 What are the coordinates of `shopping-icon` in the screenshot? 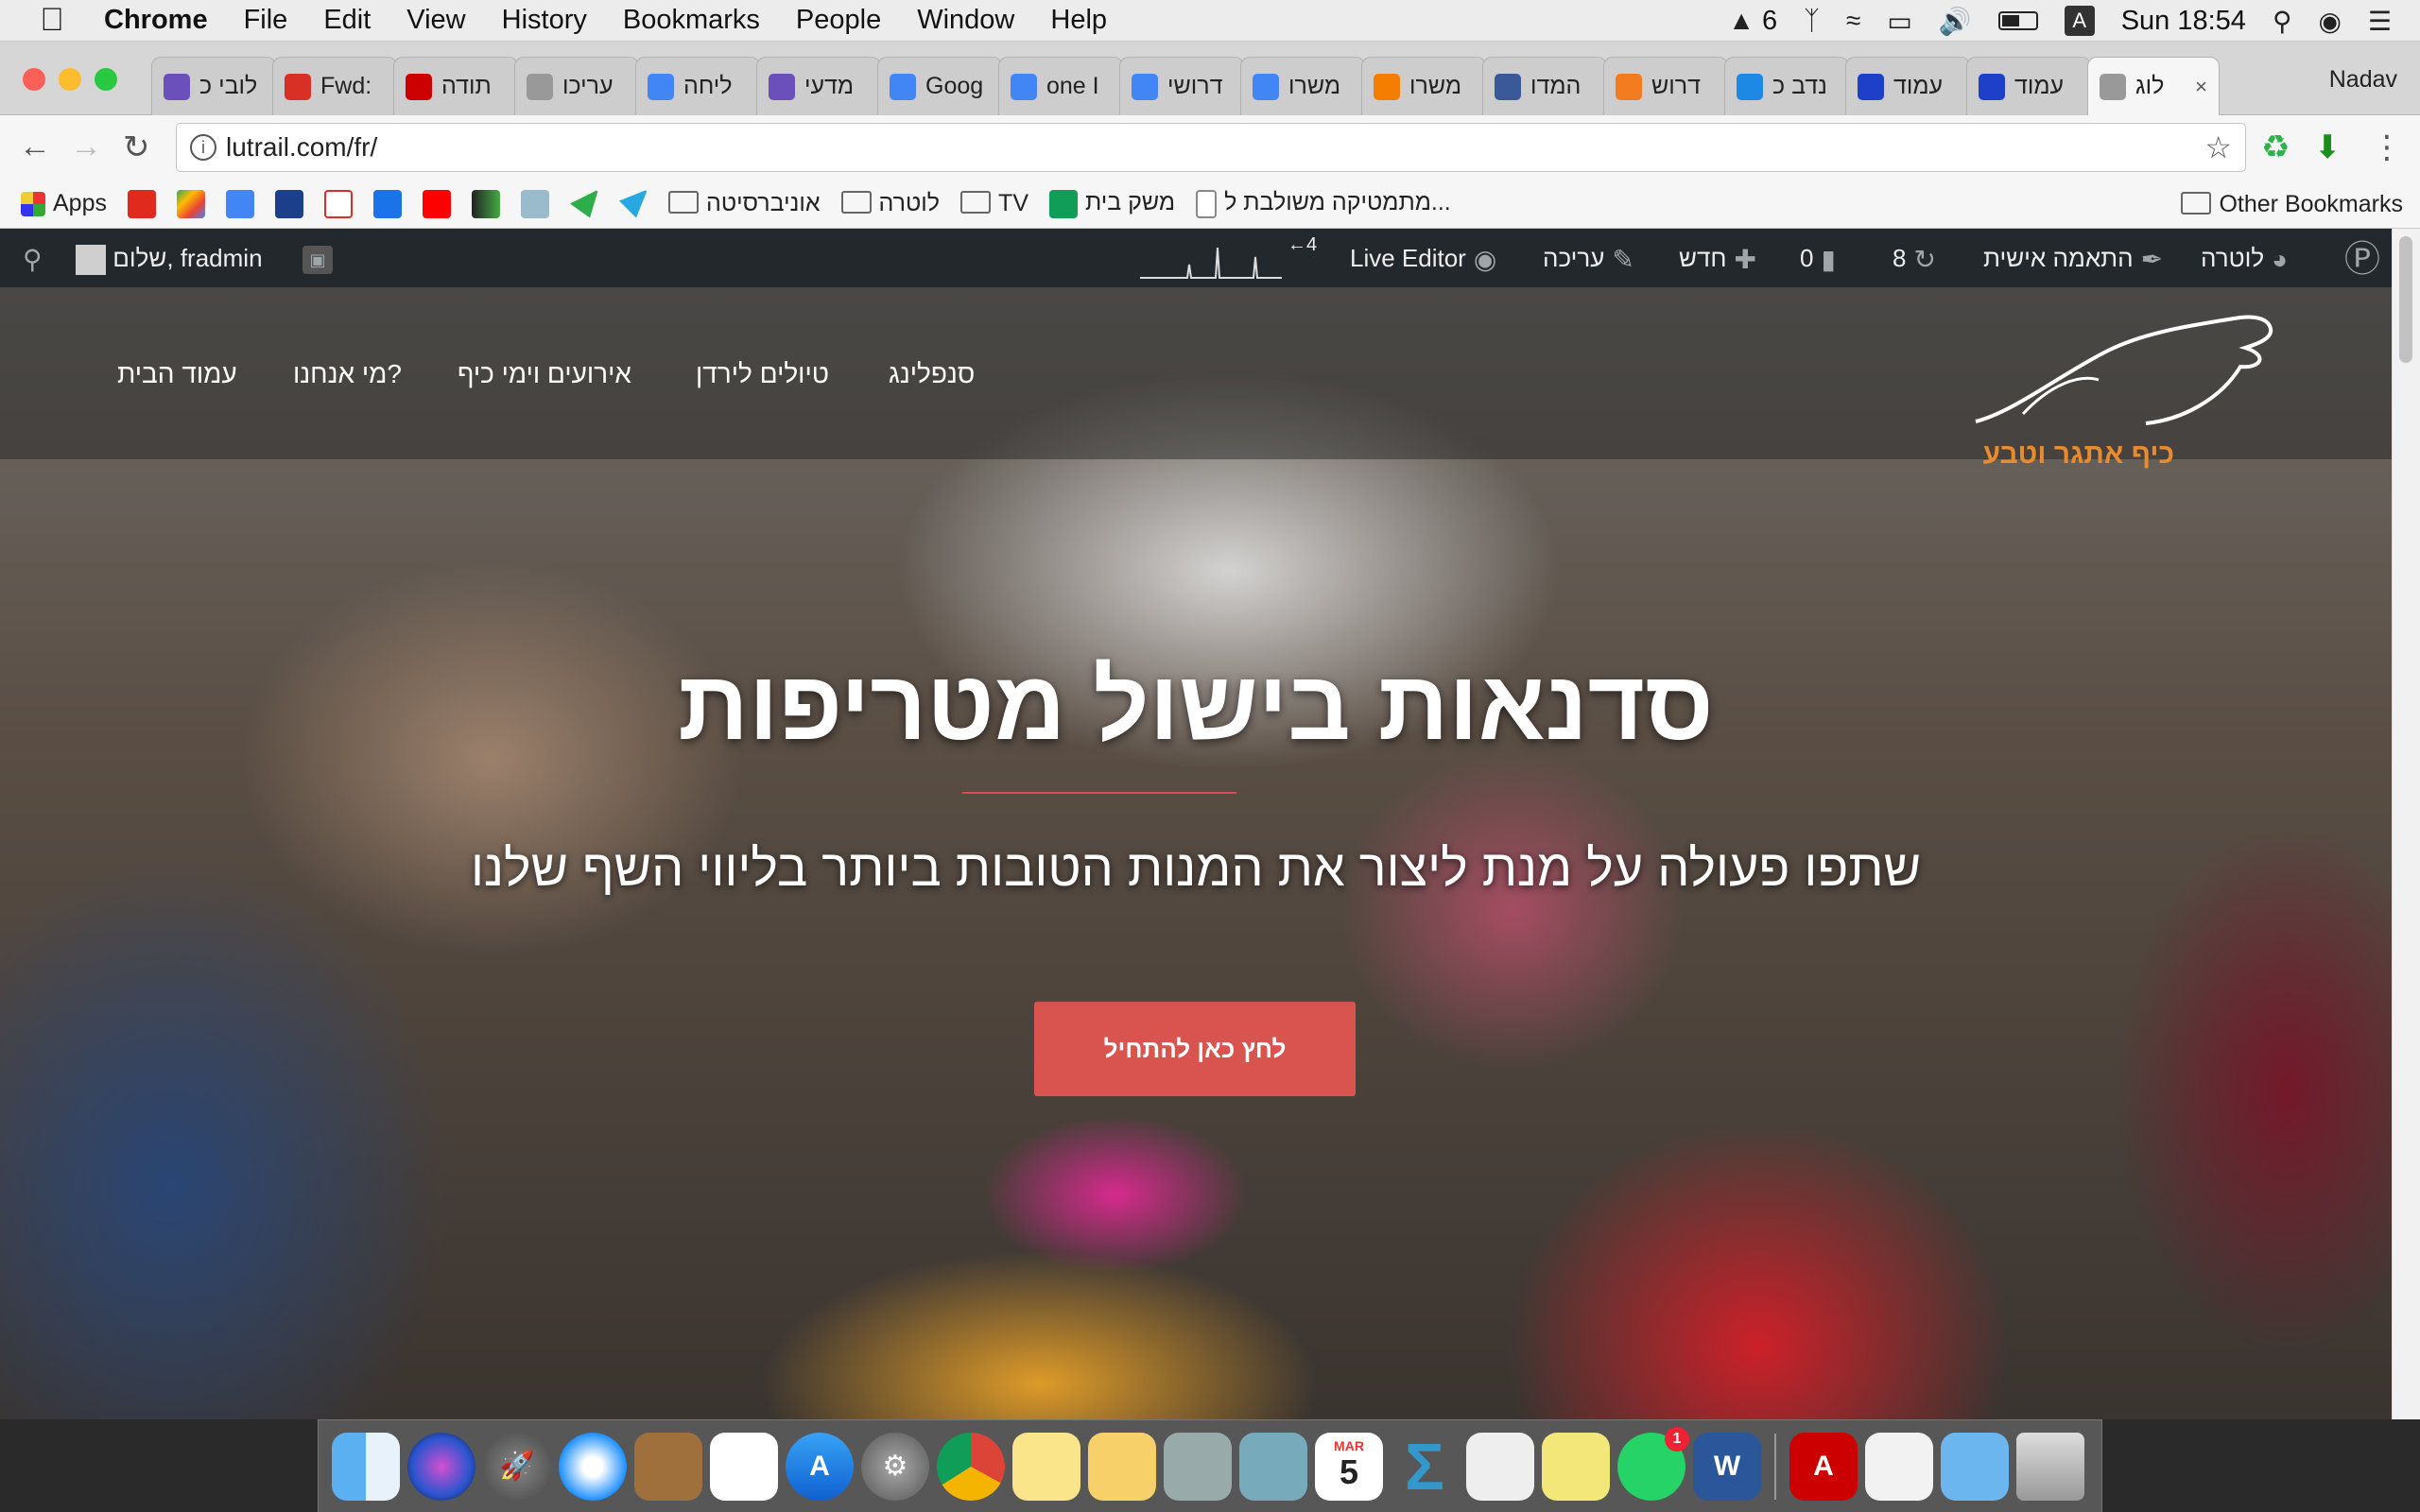 It's located at (486, 203).